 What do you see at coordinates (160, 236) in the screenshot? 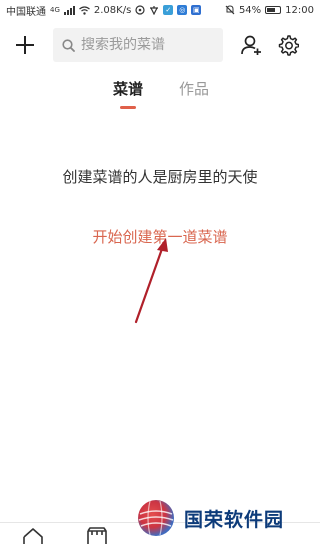
I see `create-first-recipe-link: 开始创建第一道菜谱` at bounding box center [160, 236].